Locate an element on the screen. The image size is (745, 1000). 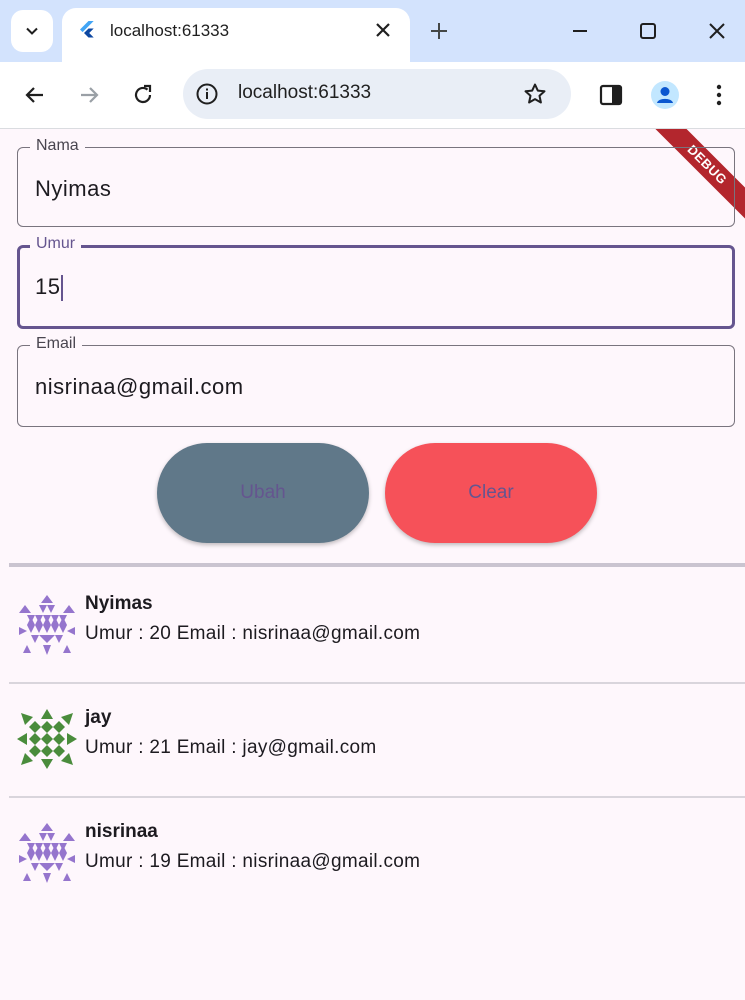
site-info-icon is located at coordinates (207, 94).